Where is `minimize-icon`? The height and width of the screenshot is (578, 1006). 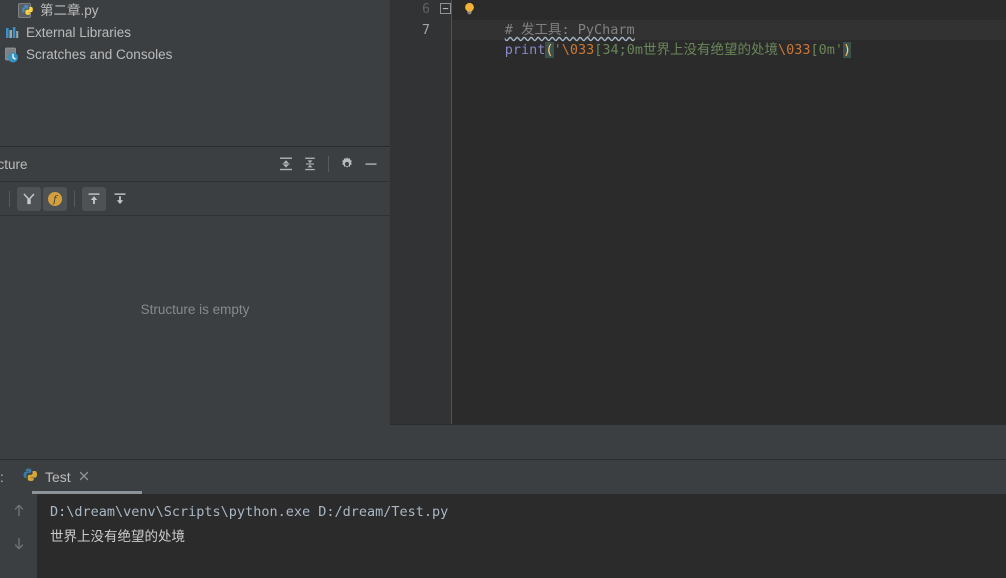
minimize-icon is located at coordinates (371, 164).